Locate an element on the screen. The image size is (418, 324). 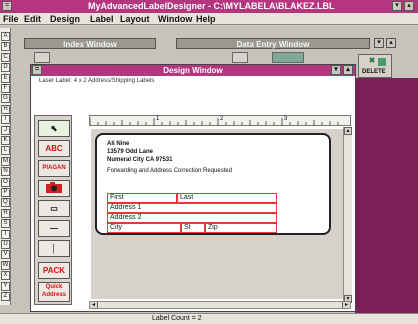
menu-design: Design is located at coordinates (65, 19).